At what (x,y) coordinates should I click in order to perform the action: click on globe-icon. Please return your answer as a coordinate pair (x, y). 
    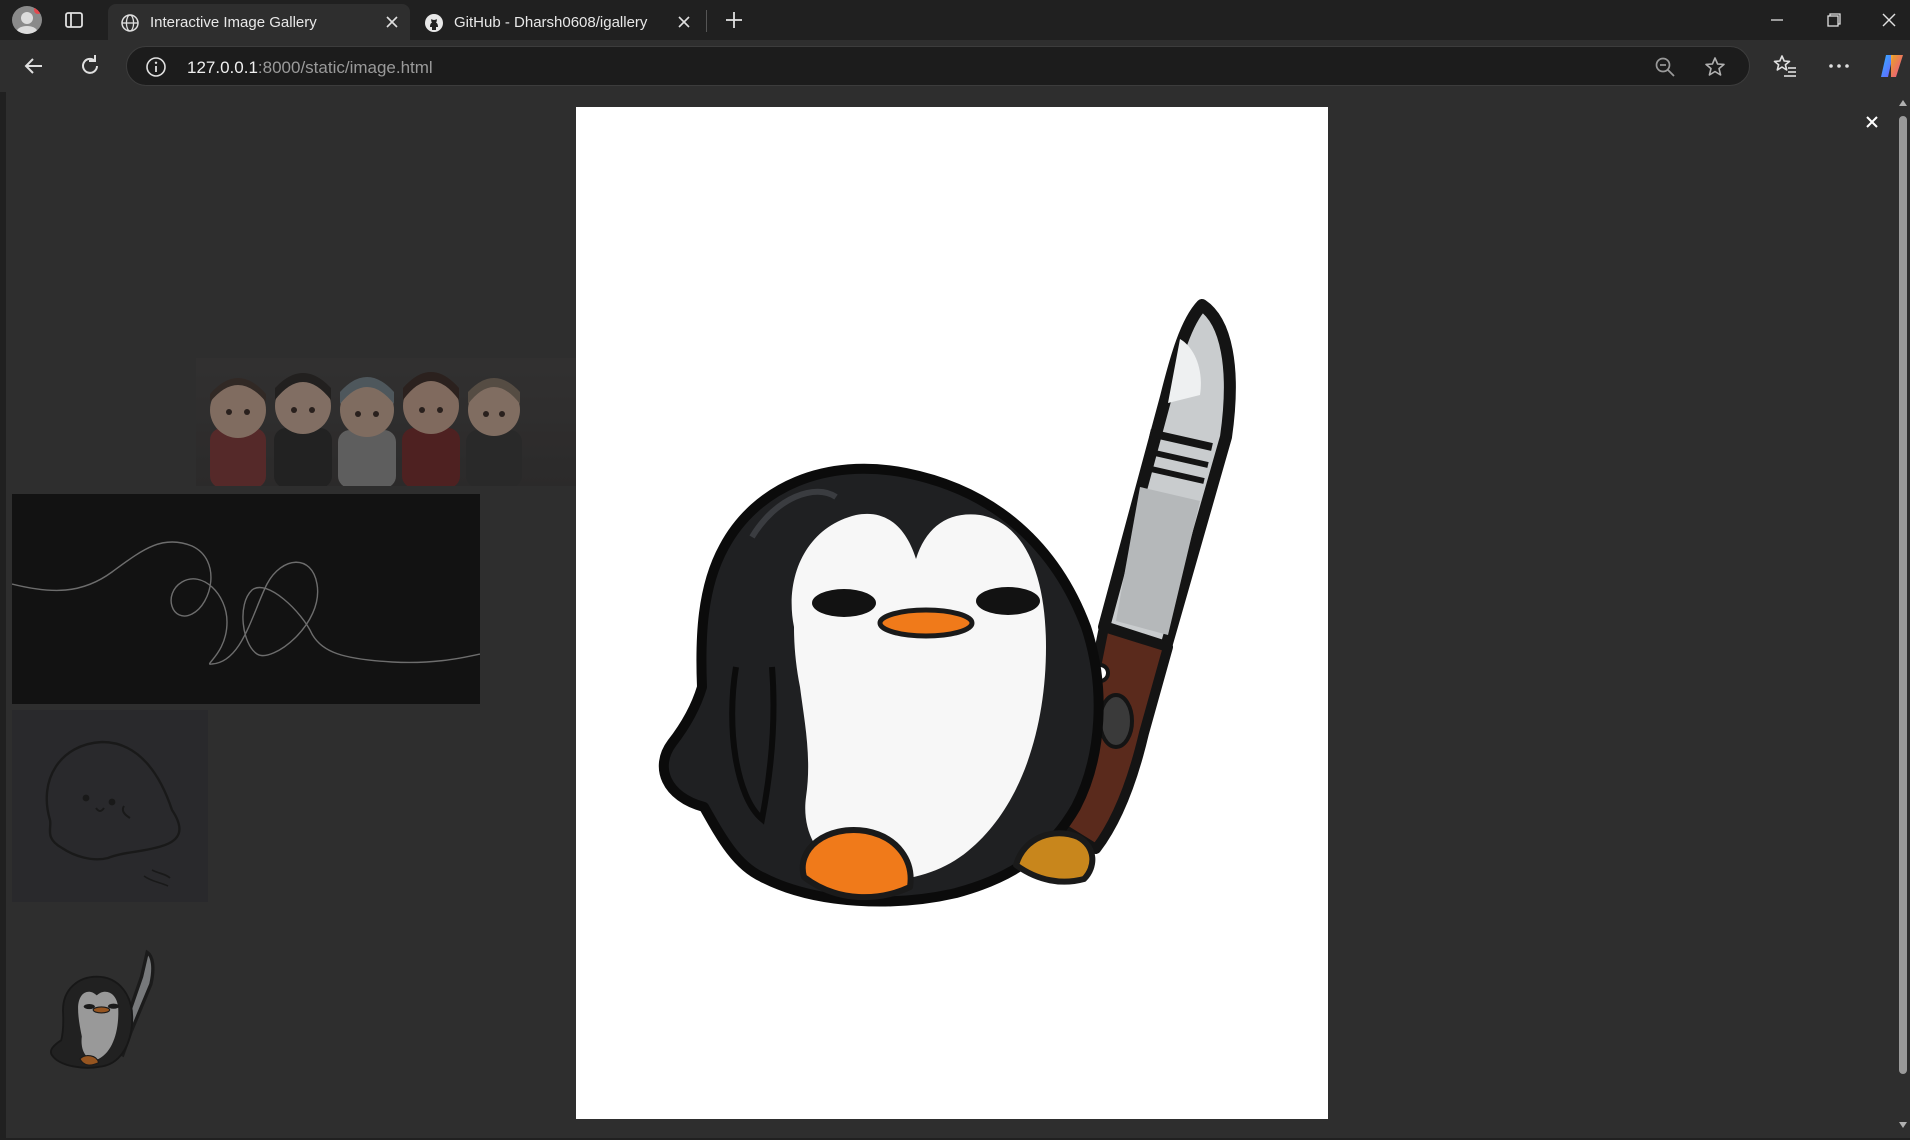
    Looking at the image, I should click on (130, 23).